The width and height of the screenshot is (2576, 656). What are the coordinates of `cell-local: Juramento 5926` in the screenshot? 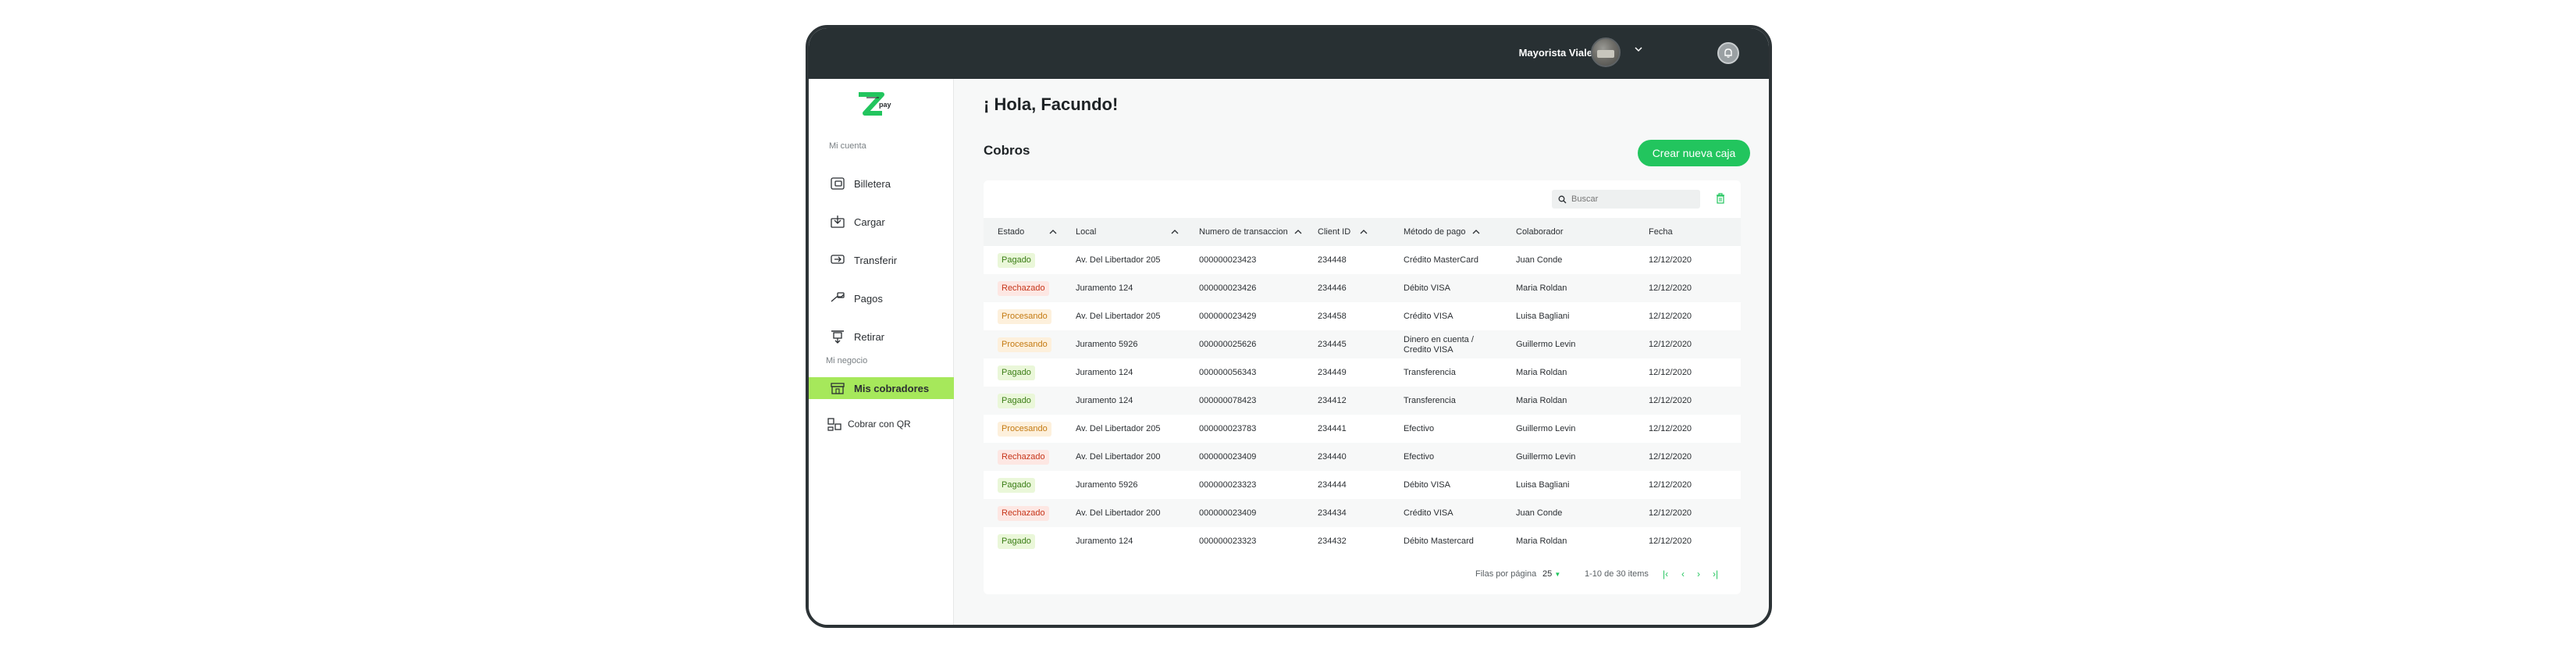 It's located at (1107, 344).